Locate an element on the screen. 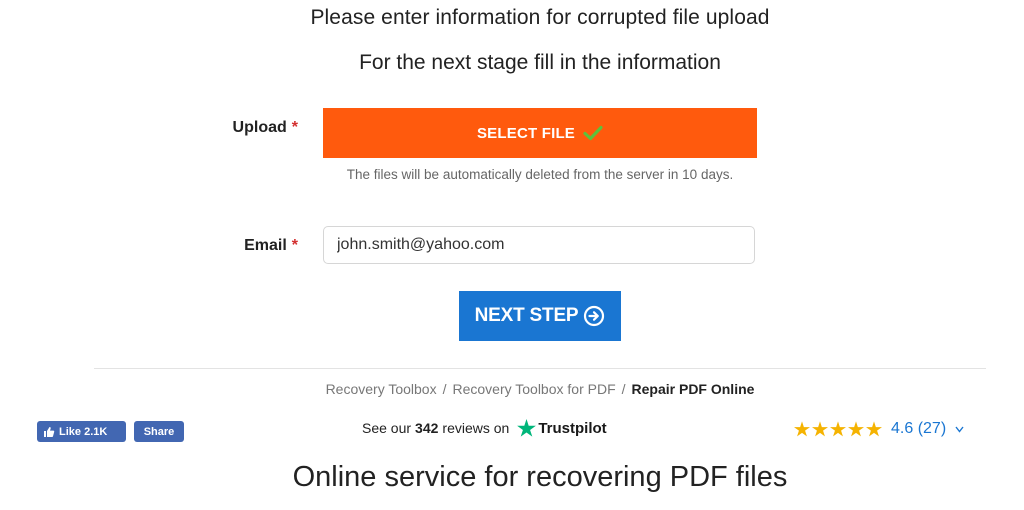 The height and width of the screenshot is (510, 1024). rating-stars is located at coordinates (838, 429).